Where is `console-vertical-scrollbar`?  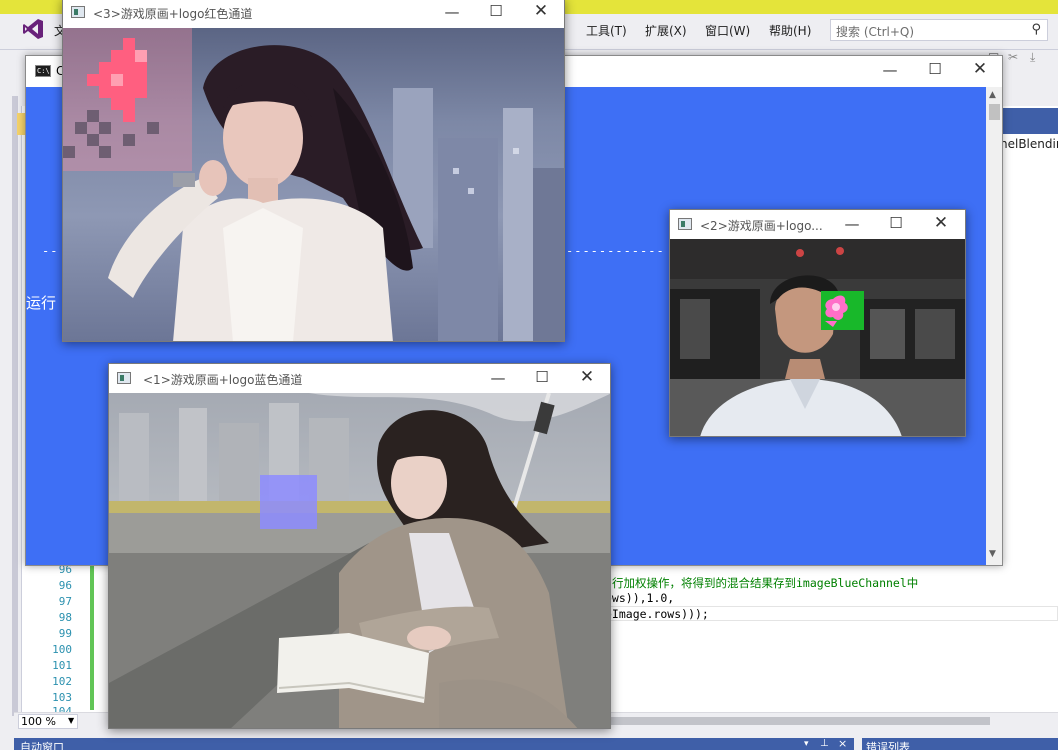 console-vertical-scrollbar is located at coordinates (994, 326).